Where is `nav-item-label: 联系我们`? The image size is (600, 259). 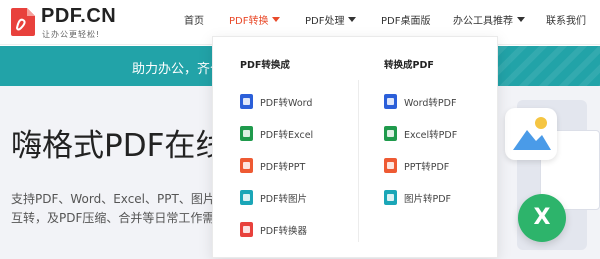
nav-item-label: 联系我们 is located at coordinates (566, 21).